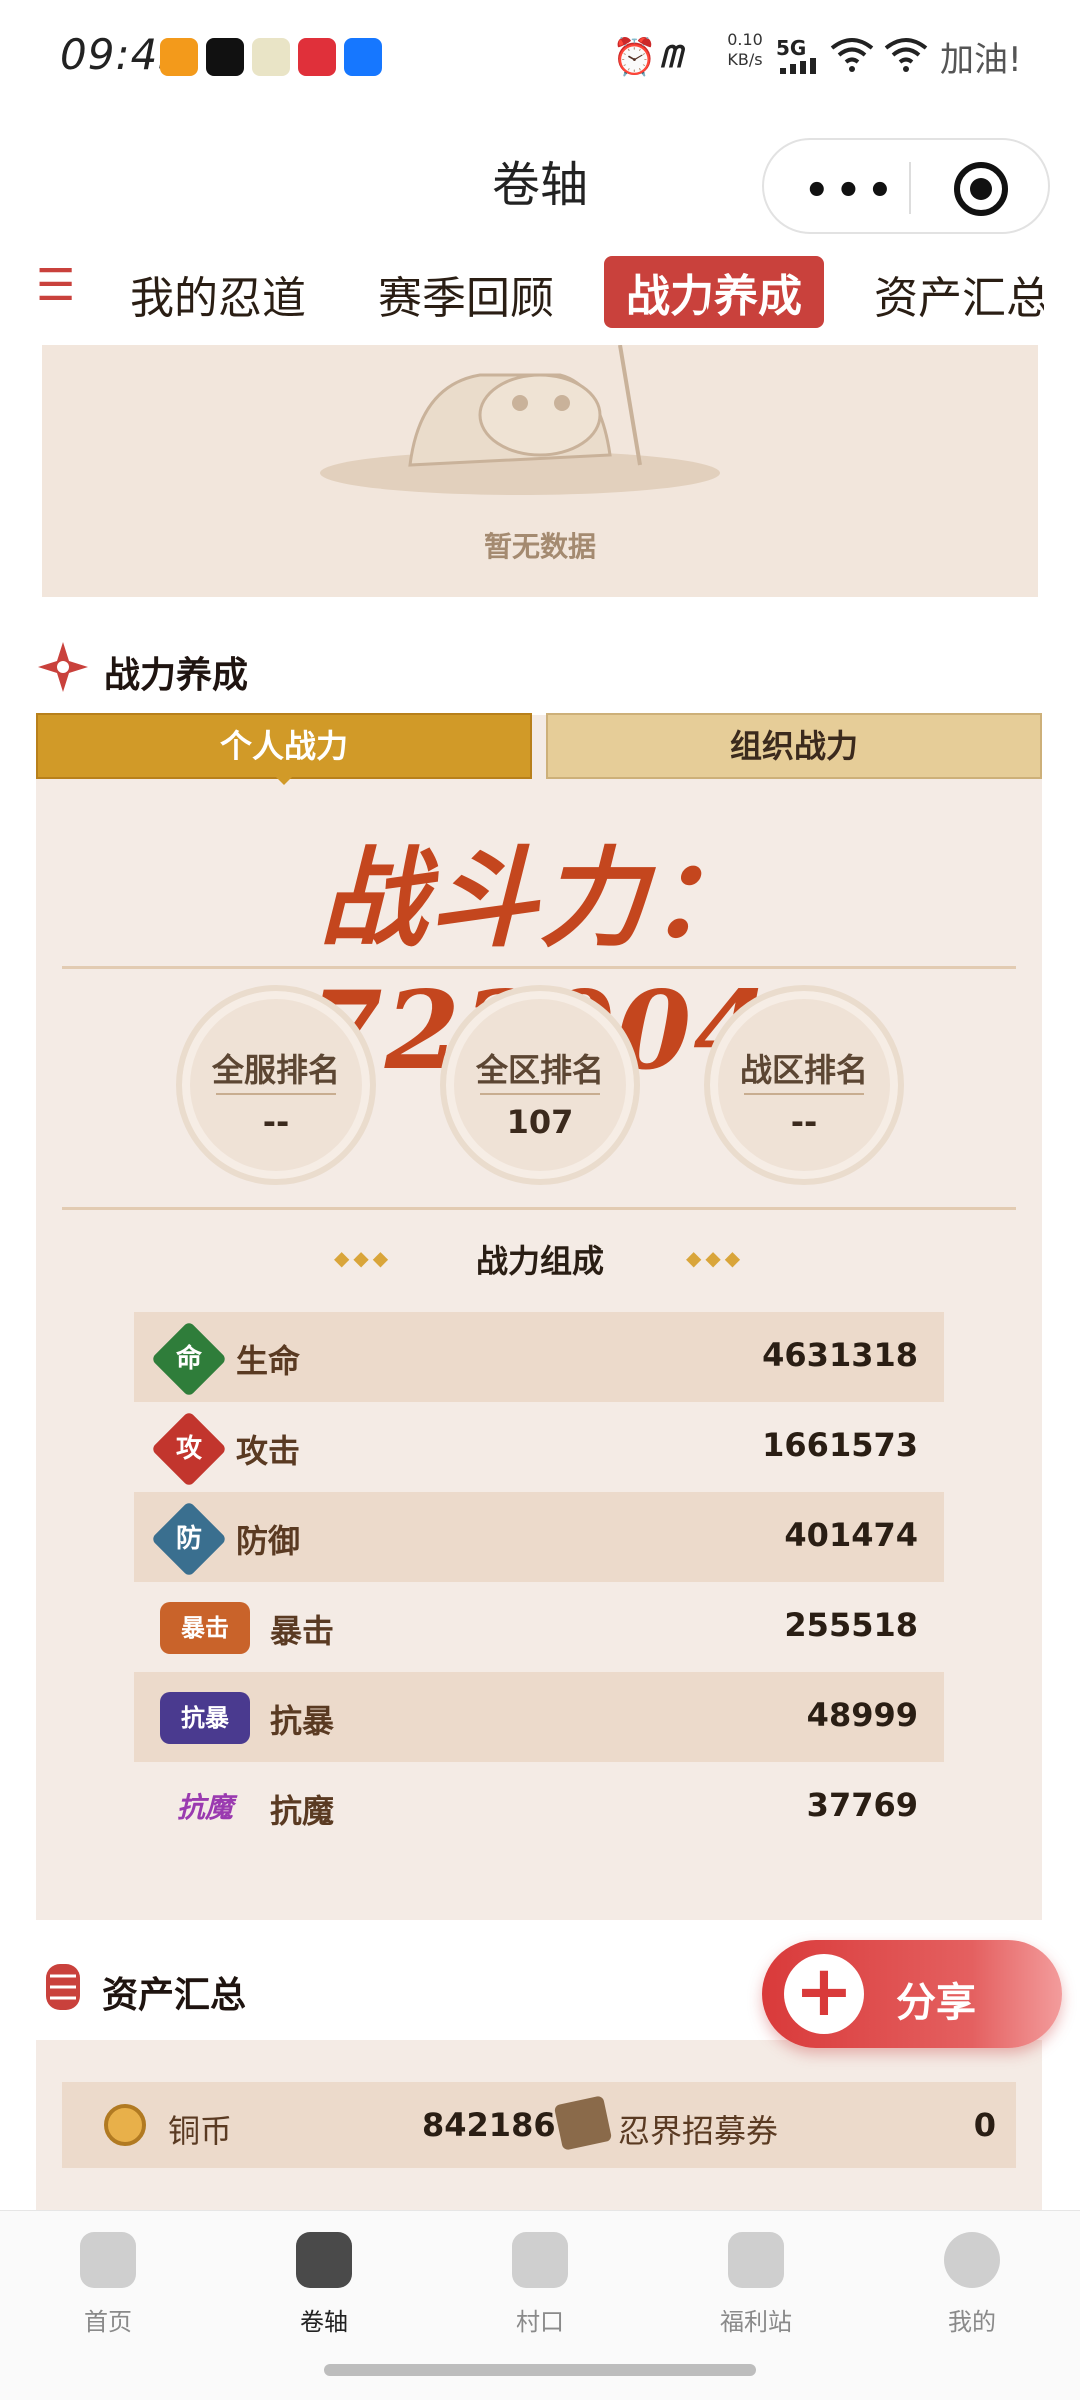 The width and height of the screenshot is (1080, 2400). Describe the element at coordinates (539, 1717) in the screenshot. I see `stat-row-crit-resist: 抗暴 抗暴 48999` at that location.